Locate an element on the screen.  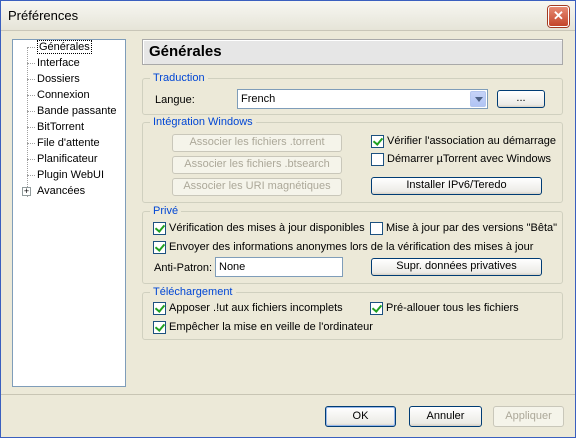
tree-item-generales: Générales is located at coordinates (64, 47).